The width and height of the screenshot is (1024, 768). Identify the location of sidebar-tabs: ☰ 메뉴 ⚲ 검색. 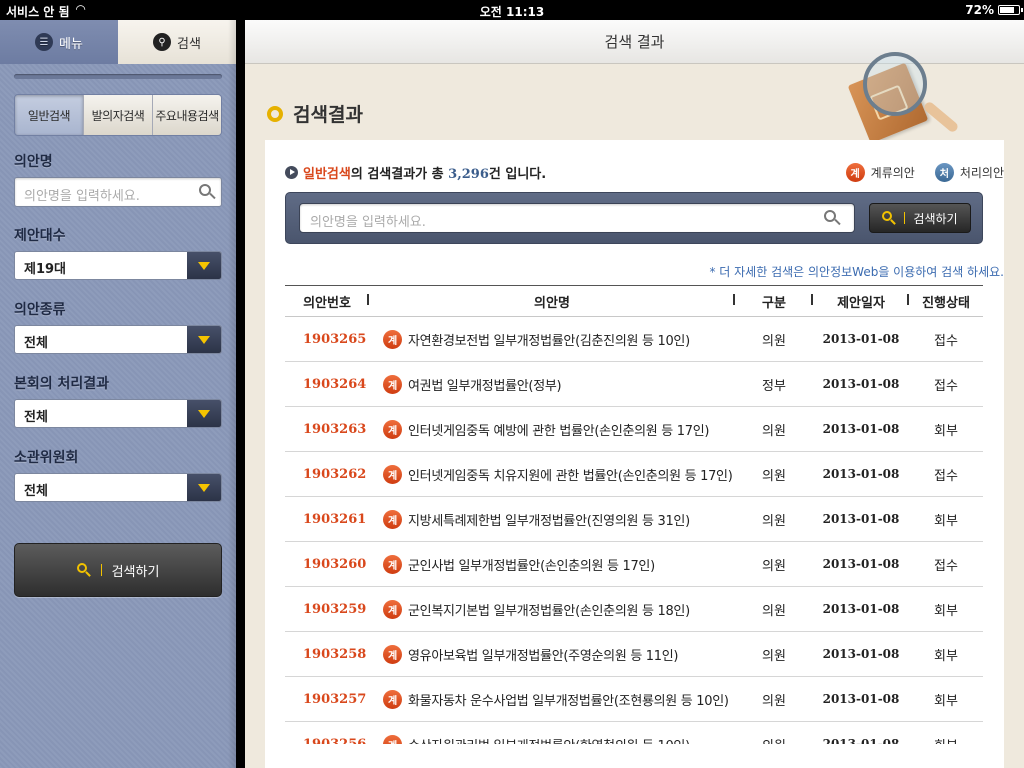
(118, 42).